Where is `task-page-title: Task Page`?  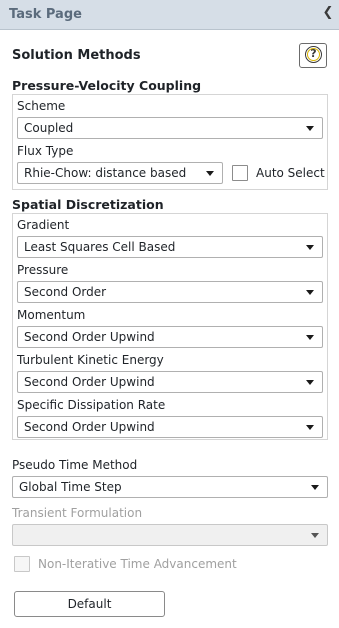
task-page-title: Task Page is located at coordinates (45, 14).